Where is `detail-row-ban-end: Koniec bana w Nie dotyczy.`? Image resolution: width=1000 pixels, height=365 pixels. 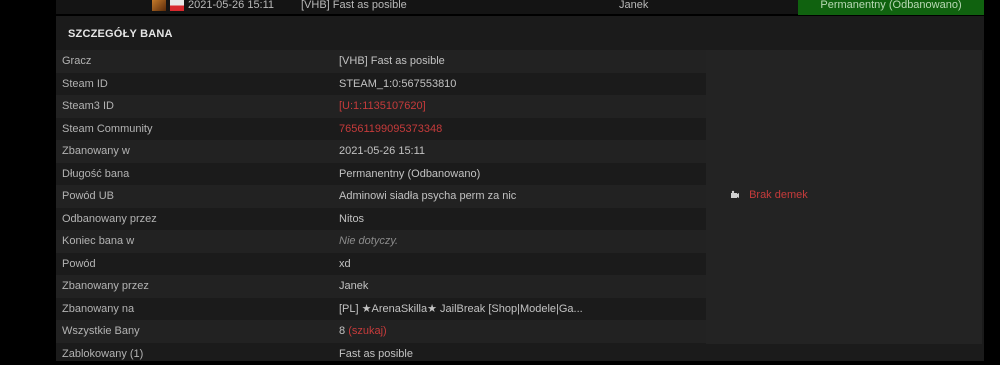 detail-row-ban-end: Koniec bana w Nie dotyczy. is located at coordinates (381, 241).